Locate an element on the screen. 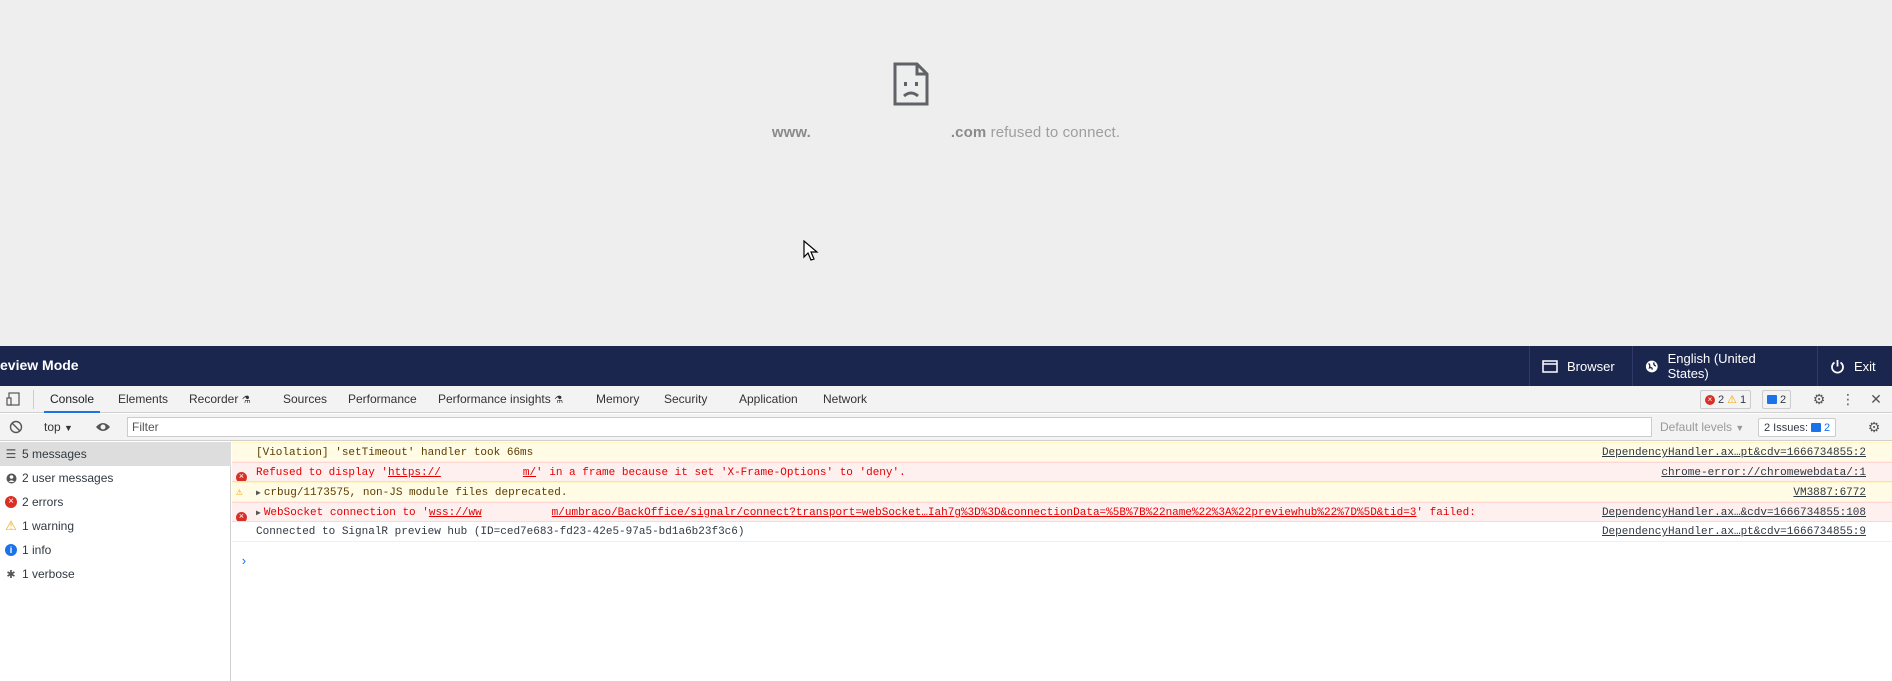 The image size is (1892, 681). sidebar-item-warnings: ⚠ 1 warning is located at coordinates (115, 526).